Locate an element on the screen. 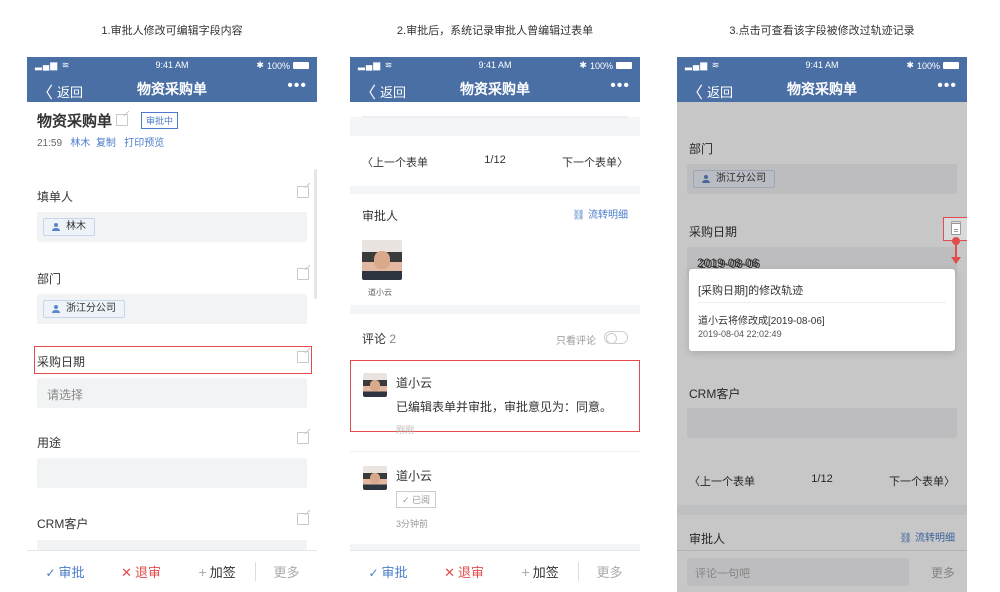 The image size is (1000, 592). flow-icon: ⛓ is located at coordinates (579, 215).